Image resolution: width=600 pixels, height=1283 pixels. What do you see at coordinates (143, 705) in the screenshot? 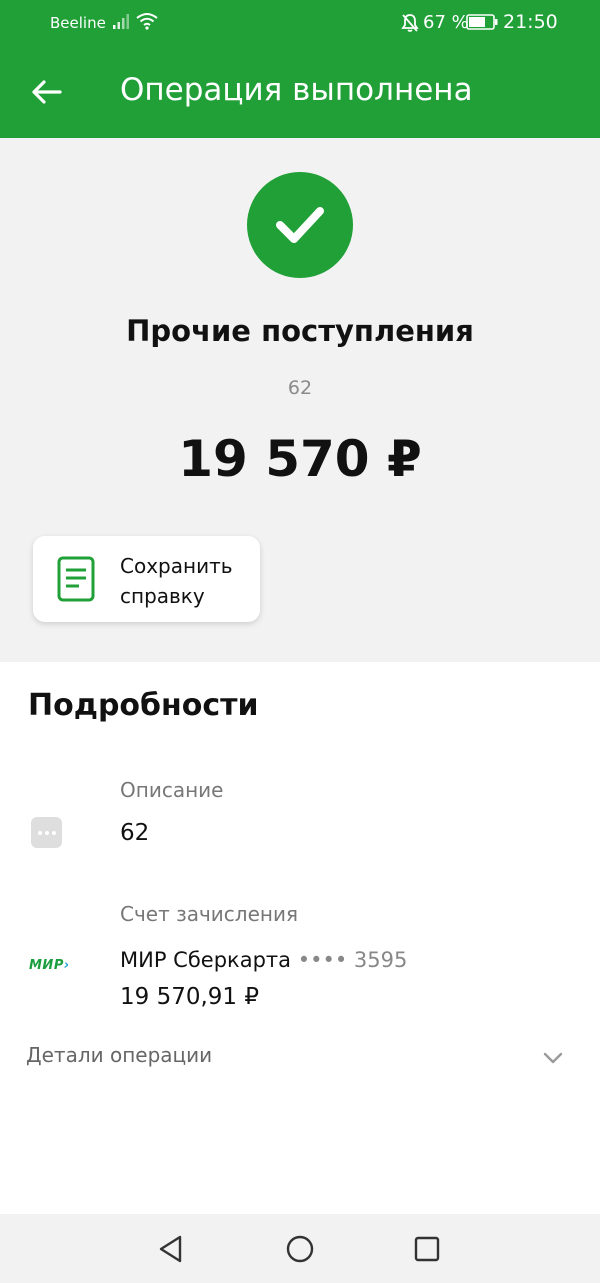
I see `details-title: Подробности` at bounding box center [143, 705].